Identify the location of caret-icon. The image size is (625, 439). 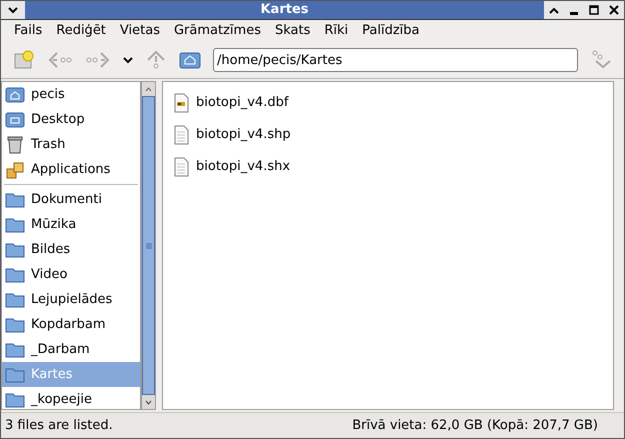
(13, 10).